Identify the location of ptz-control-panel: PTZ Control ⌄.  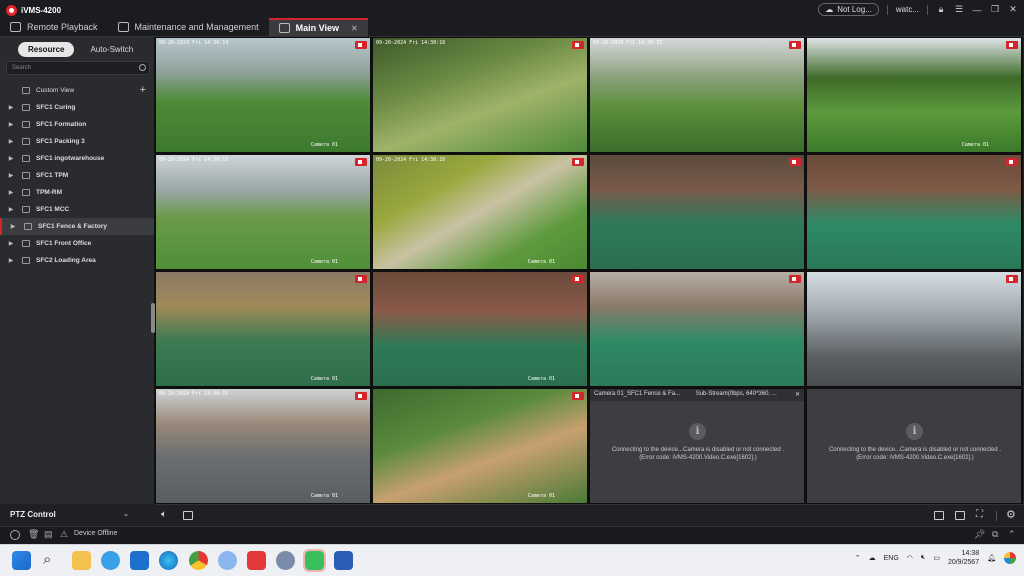
(77, 515).